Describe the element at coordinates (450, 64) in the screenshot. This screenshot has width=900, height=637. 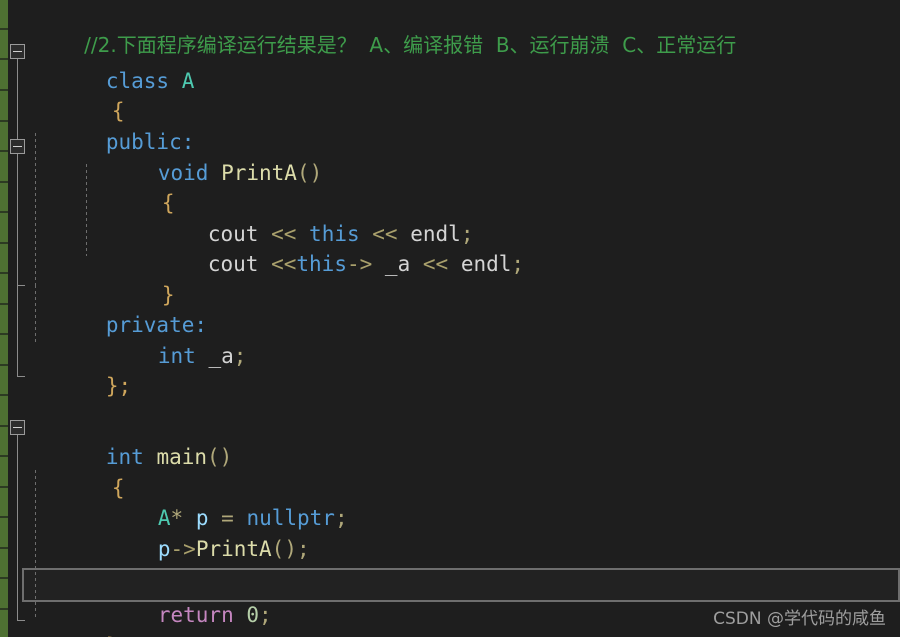
I see `code-line-class-a: class A` at that location.